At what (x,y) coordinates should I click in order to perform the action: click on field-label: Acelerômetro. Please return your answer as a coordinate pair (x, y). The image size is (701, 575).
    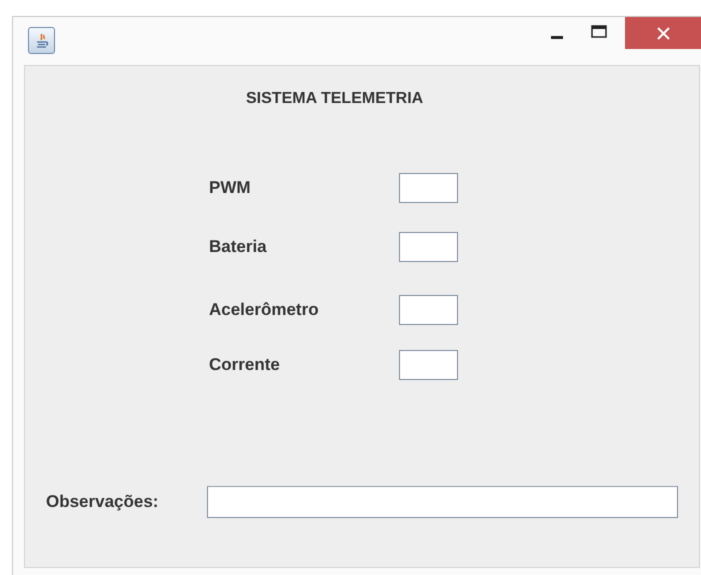
    Looking at the image, I should click on (264, 310).